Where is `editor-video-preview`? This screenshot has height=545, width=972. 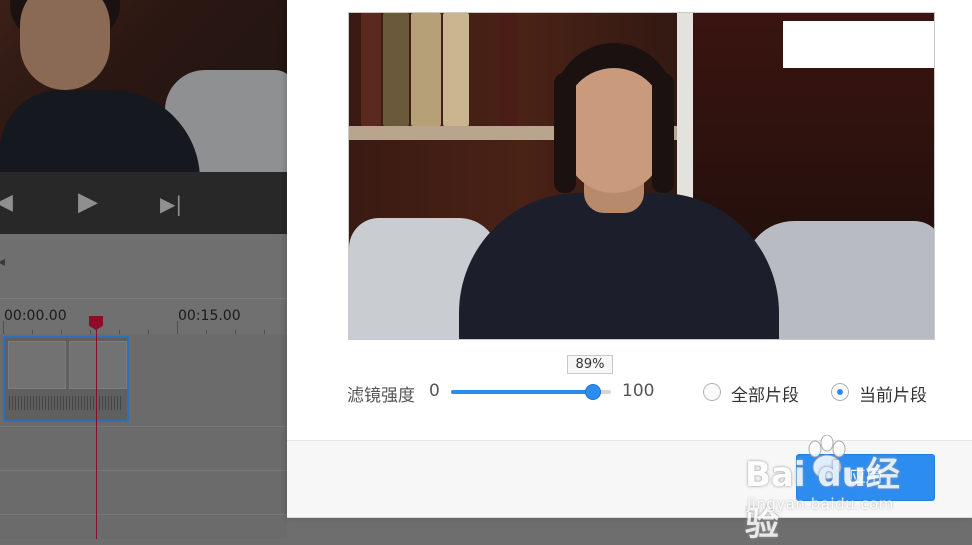
editor-video-preview is located at coordinates (143, 86).